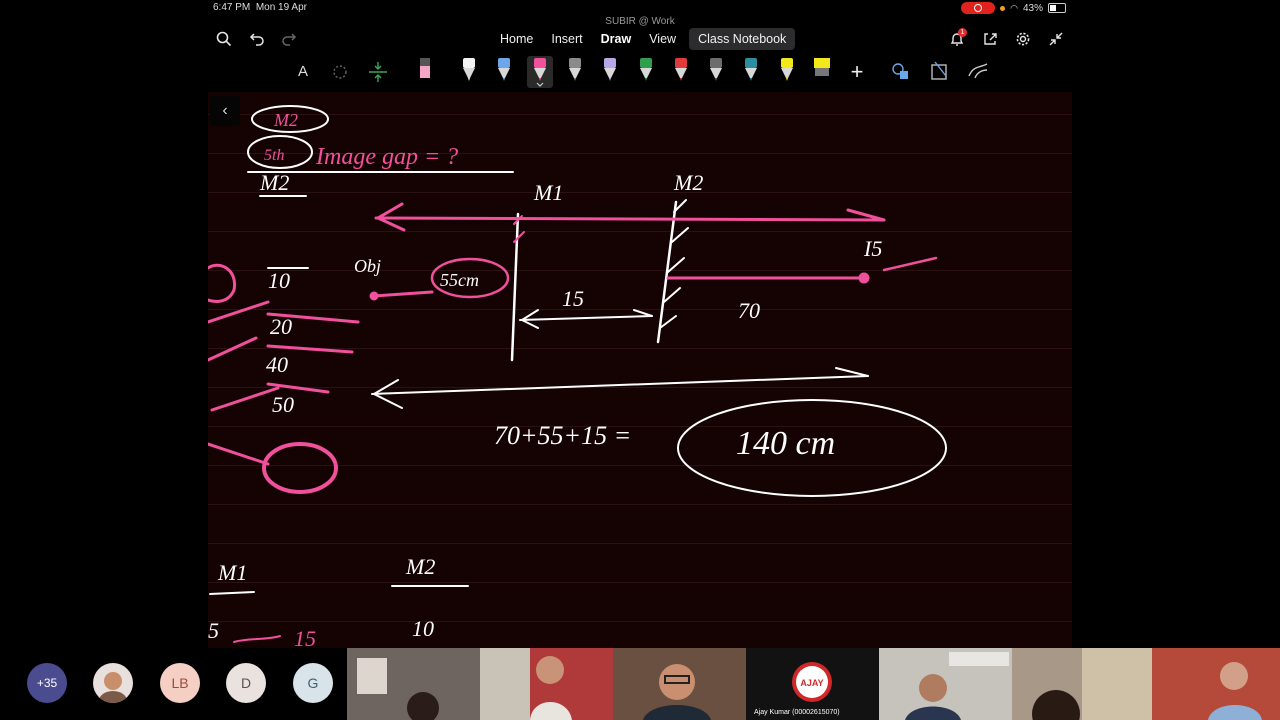 The height and width of the screenshot is (720, 1280). Describe the element at coordinates (640, 8) in the screenshot. I see `status-bar: 6:47 PM Mon 19 Apr ◠ 43%` at that location.